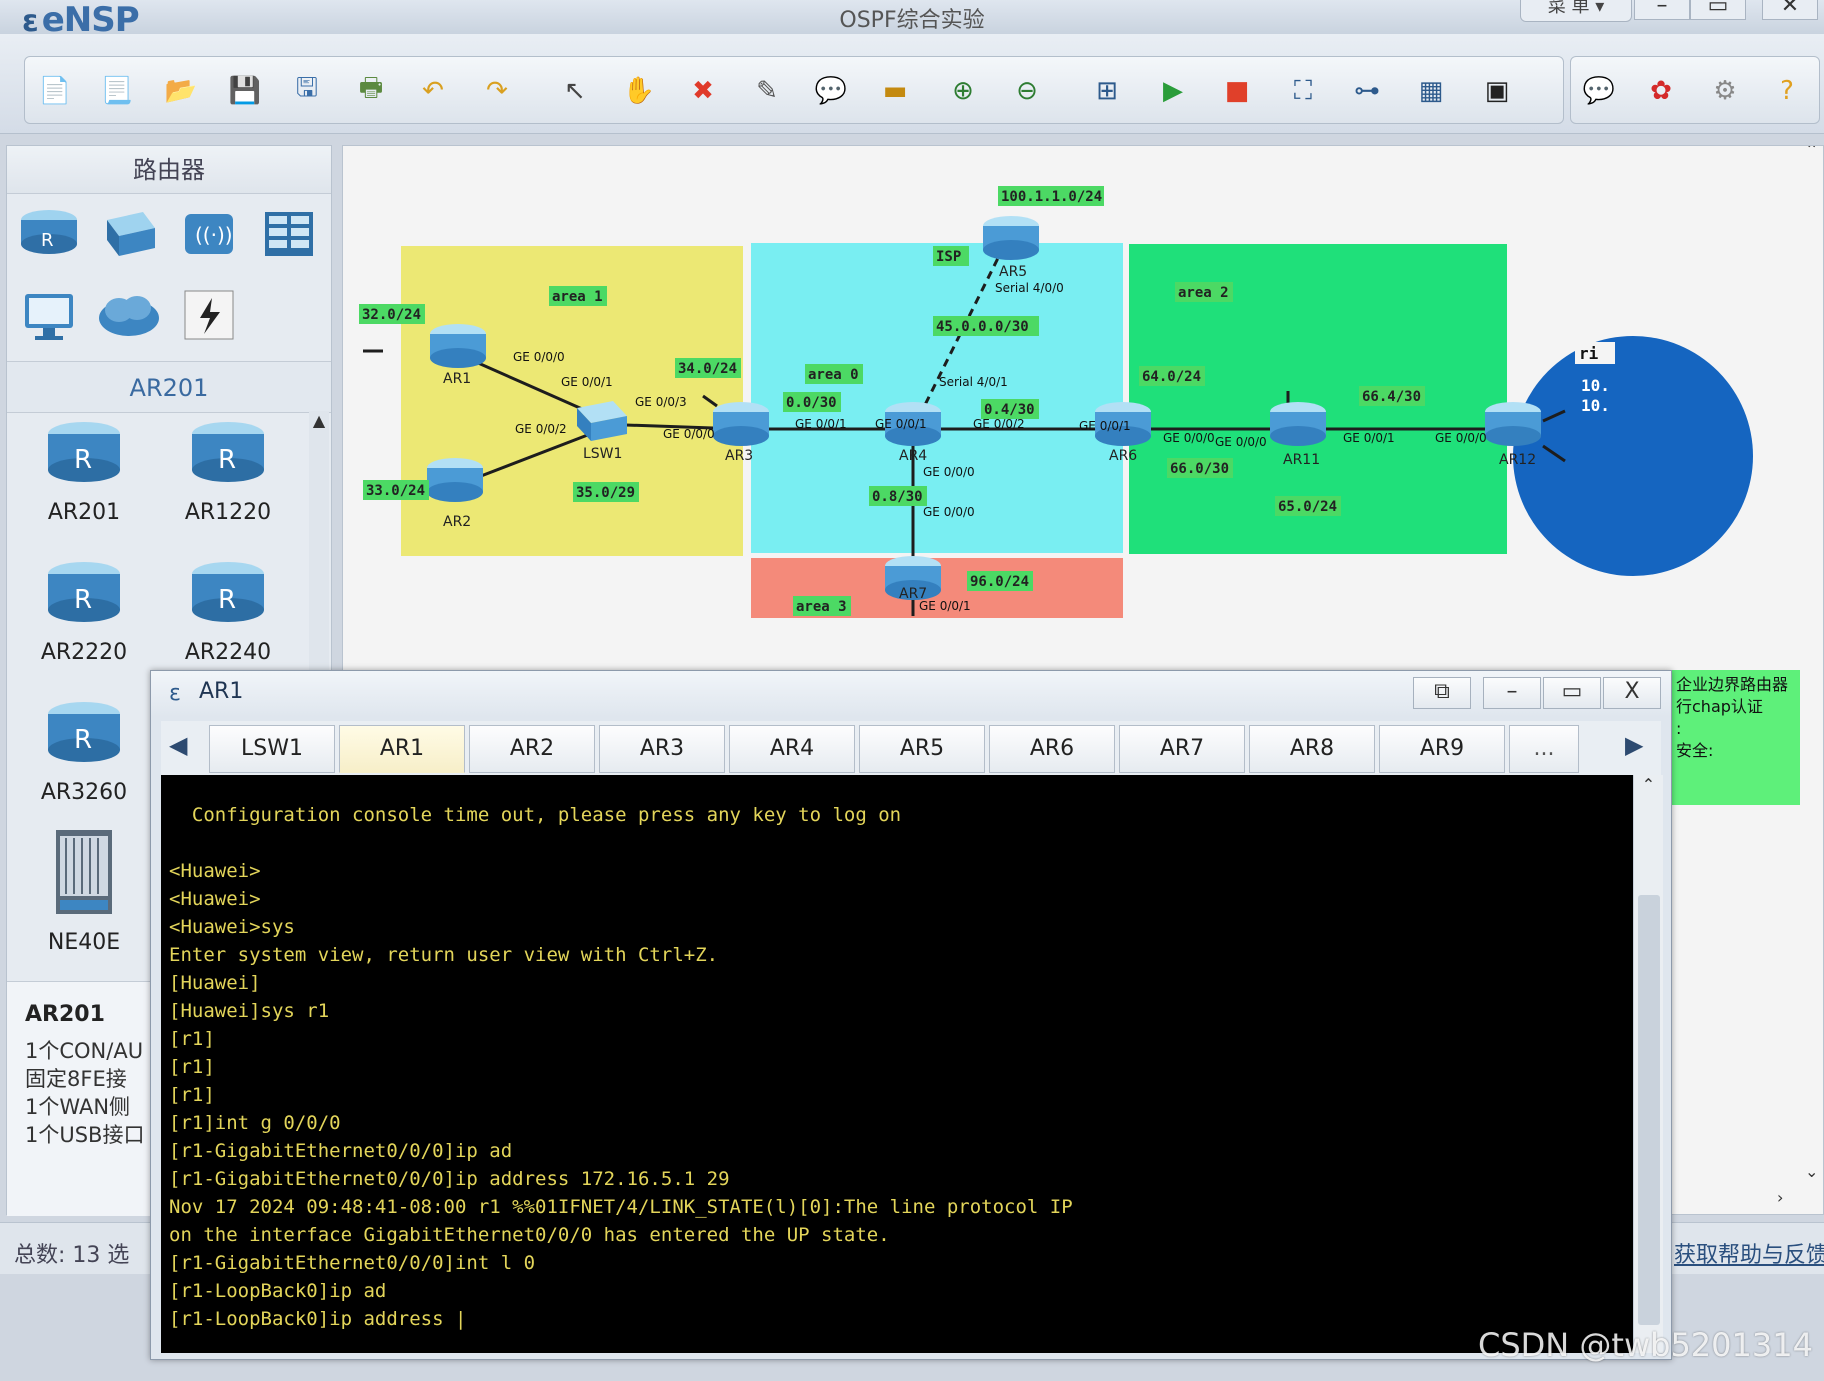 The width and height of the screenshot is (1824, 1381). I want to click on device-ne40e: NE40E, so click(84, 890).